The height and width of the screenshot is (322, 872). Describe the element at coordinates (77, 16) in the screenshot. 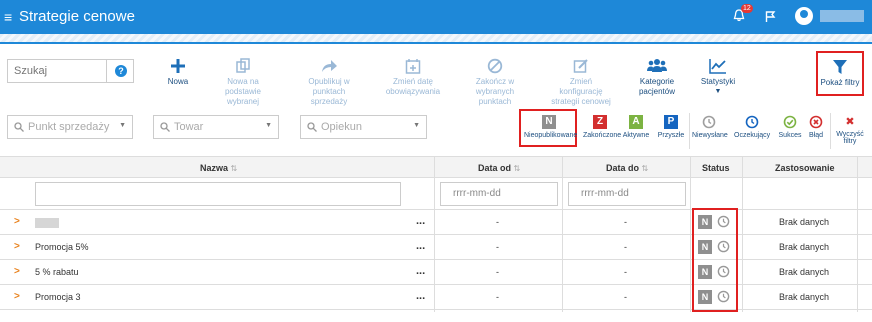

I see `page-title: Strategie cenowe` at that location.